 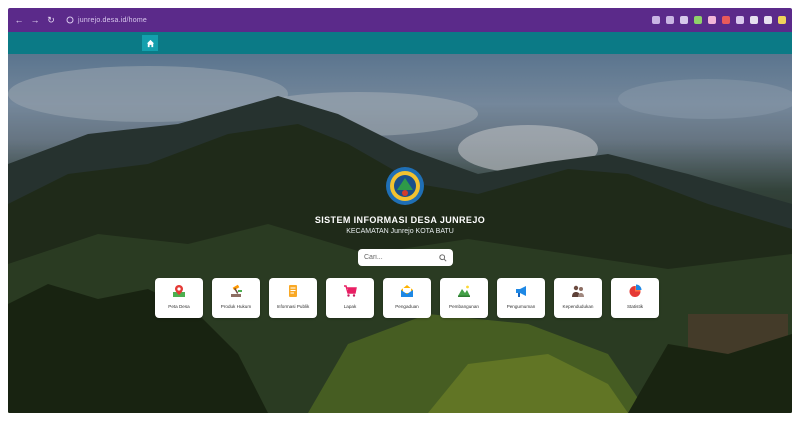 What do you see at coordinates (578, 298) in the screenshot?
I see `menu-tile-kependudukan: Kependudukan` at bounding box center [578, 298].